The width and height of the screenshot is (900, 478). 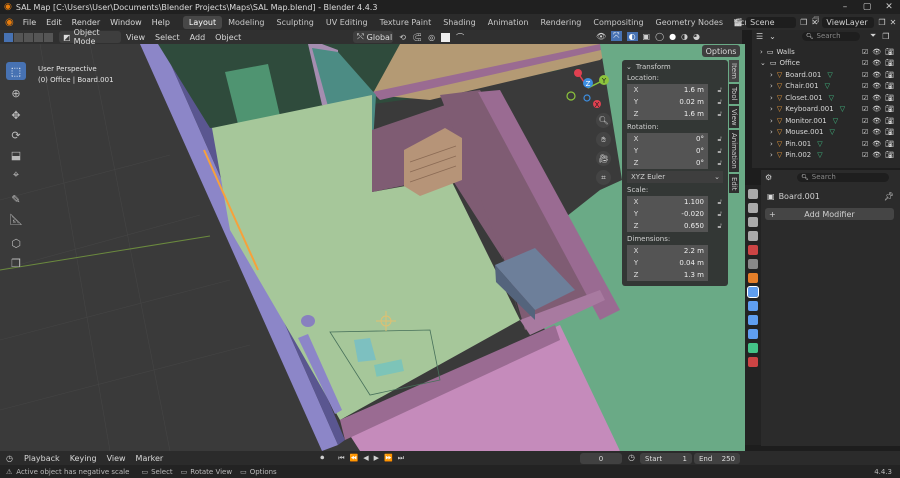 I want to click on select-tool-icon: ⬚, so click(x=16, y=71).